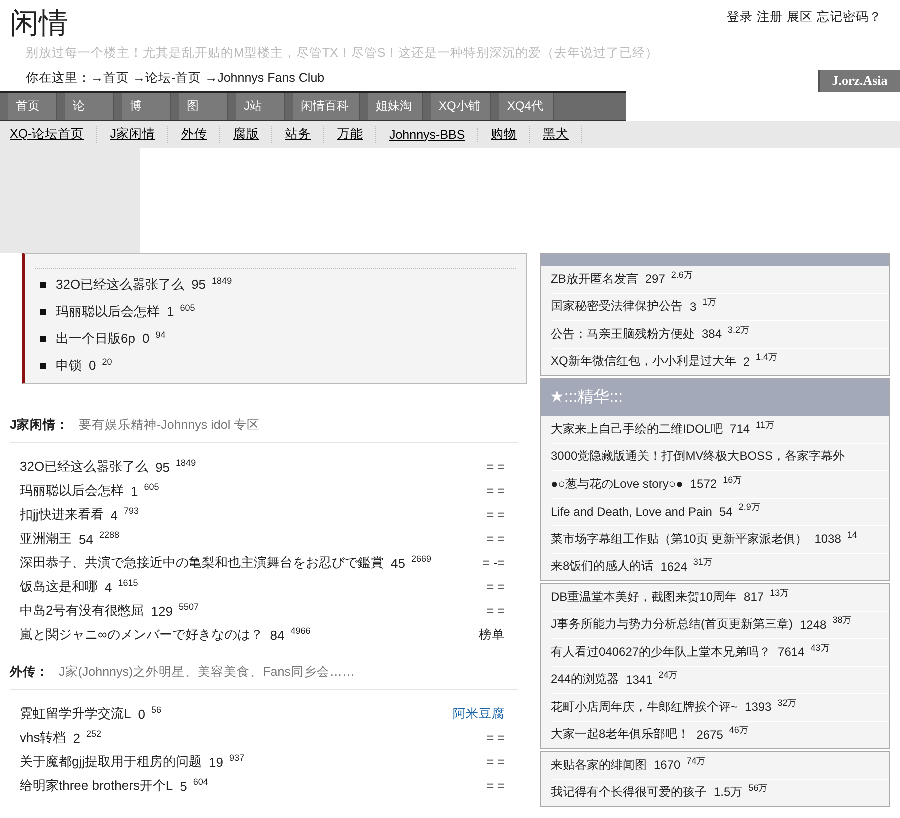 This screenshot has width=900, height=818. I want to click on subnav-link: 万能, so click(356, 134).